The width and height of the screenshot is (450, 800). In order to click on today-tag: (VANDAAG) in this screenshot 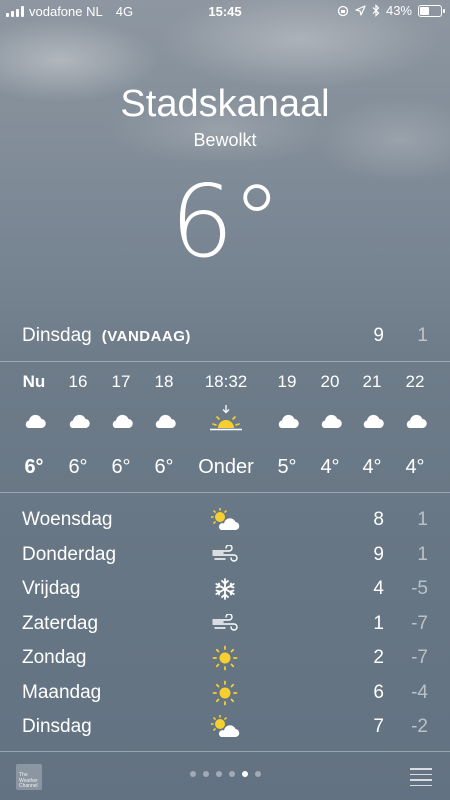, I will do `click(146, 336)`.